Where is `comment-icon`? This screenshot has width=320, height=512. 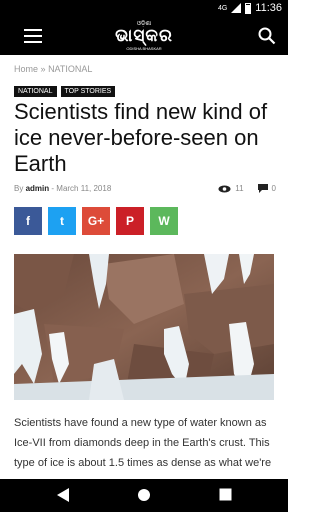
comment-icon is located at coordinates (262, 188).